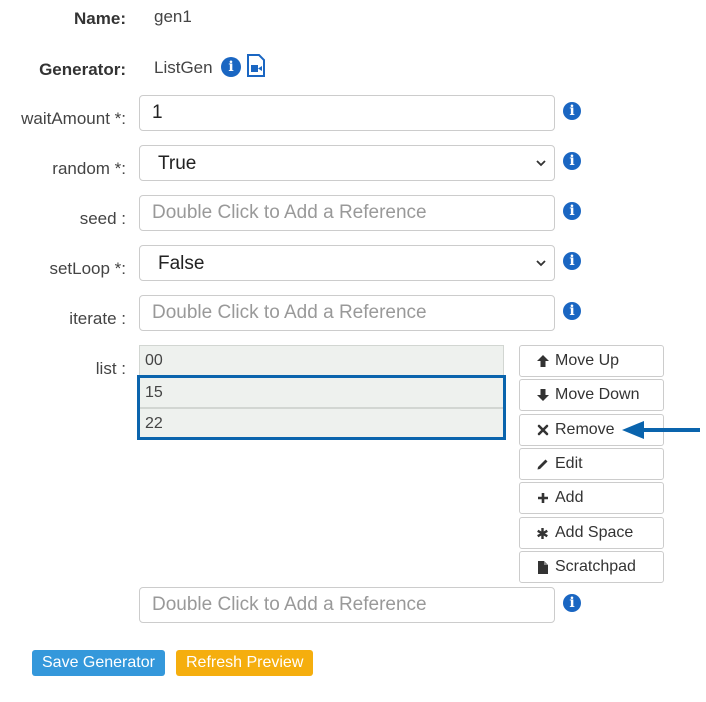 The width and height of the screenshot is (706, 702). Describe the element at coordinates (321, 392) in the screenshot. I see `list-item: 15` at that location.